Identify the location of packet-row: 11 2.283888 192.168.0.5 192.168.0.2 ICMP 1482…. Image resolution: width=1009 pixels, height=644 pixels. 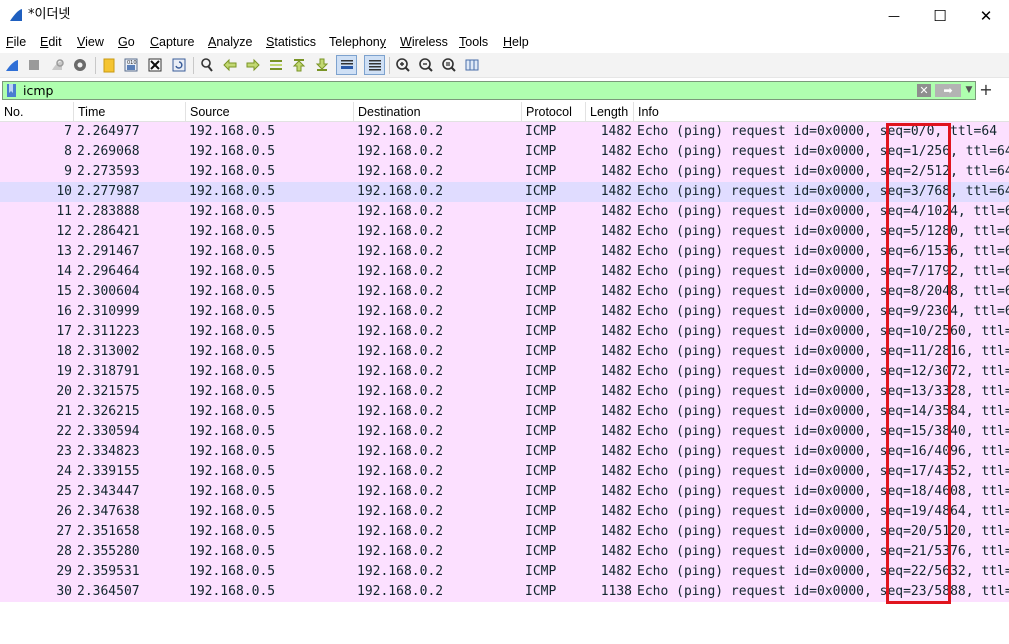
(504, 212).